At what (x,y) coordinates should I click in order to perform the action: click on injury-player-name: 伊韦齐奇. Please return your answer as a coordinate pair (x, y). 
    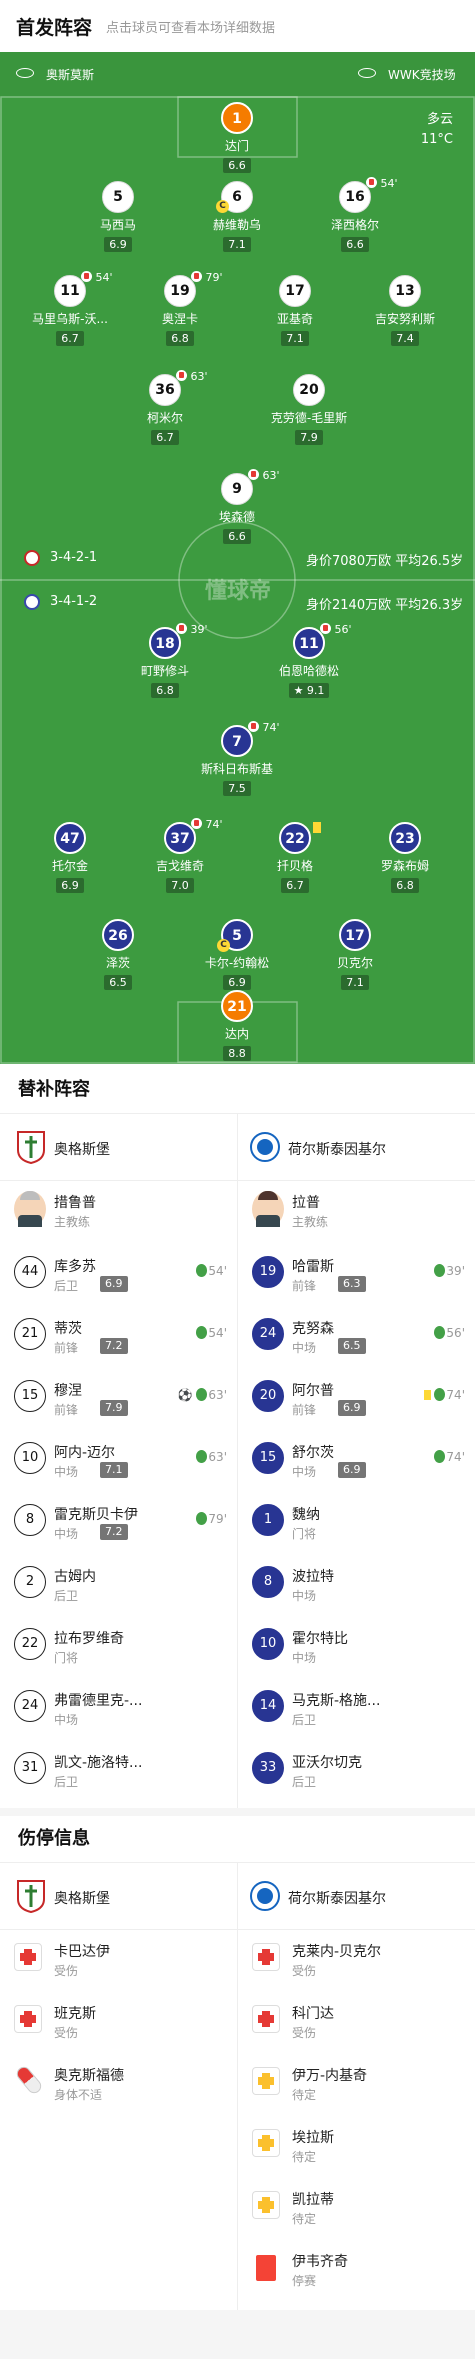
    Looking at the image, I should click on (320, 2262).